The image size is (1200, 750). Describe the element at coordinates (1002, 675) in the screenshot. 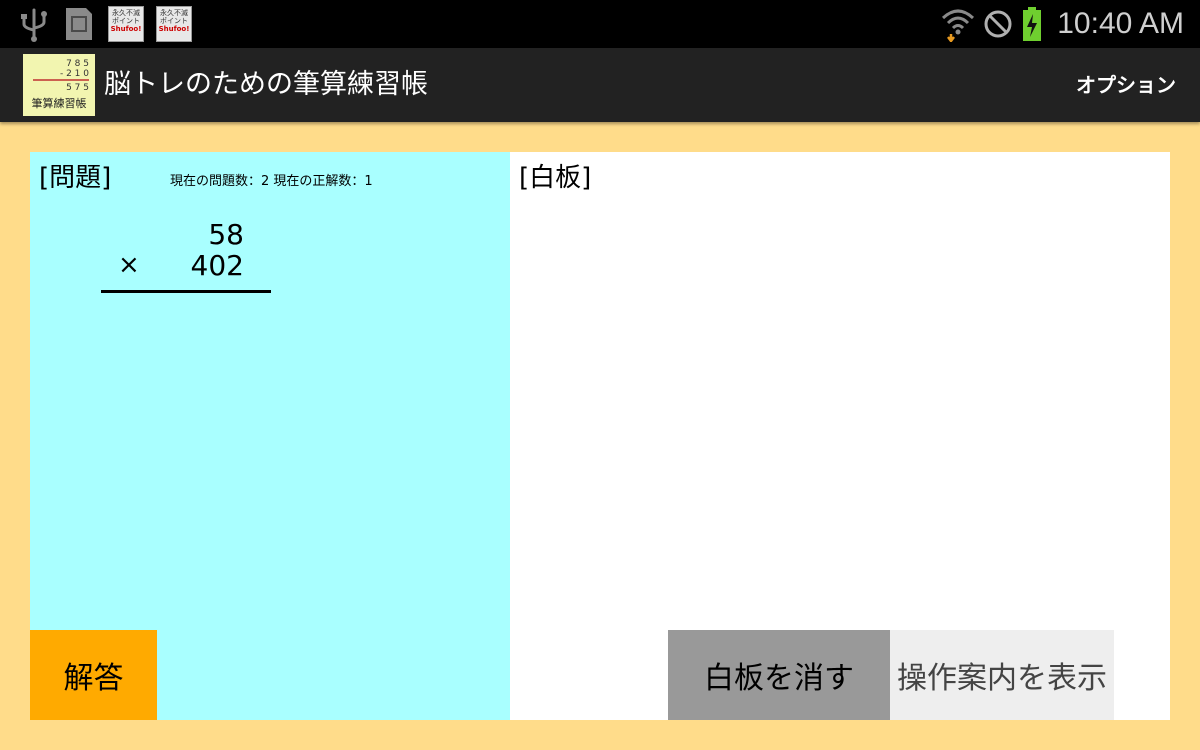

I see `show-guide-button: 操作案内を表示` at that location.